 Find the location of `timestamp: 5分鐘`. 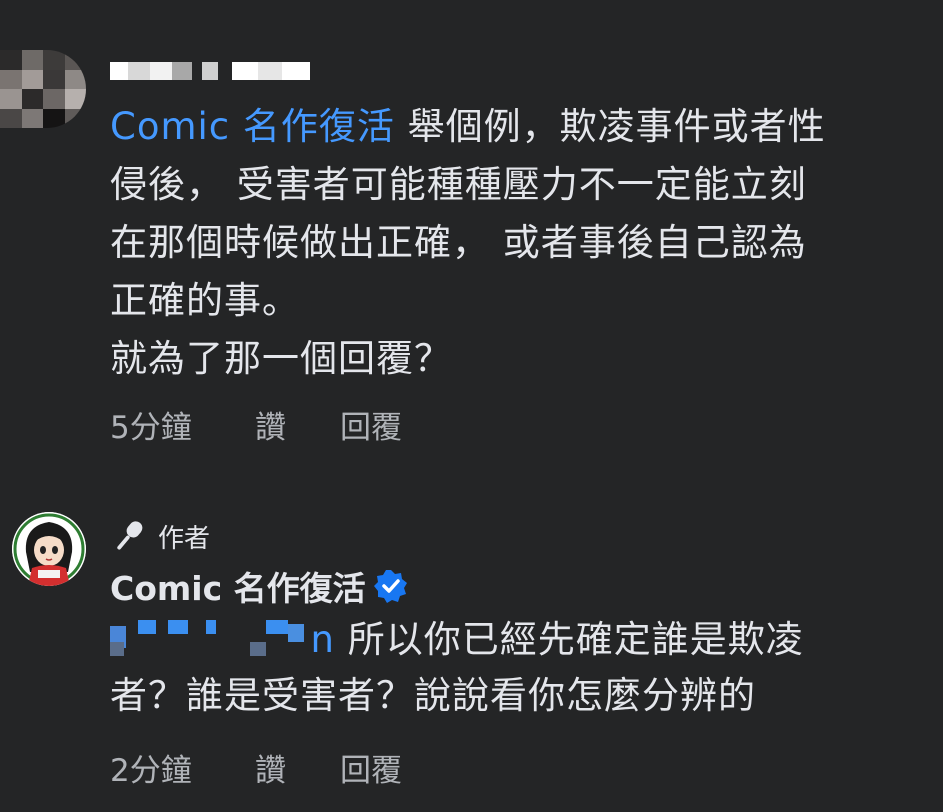

timestamp: 5分鐘 is located at coordinates (182, 424).